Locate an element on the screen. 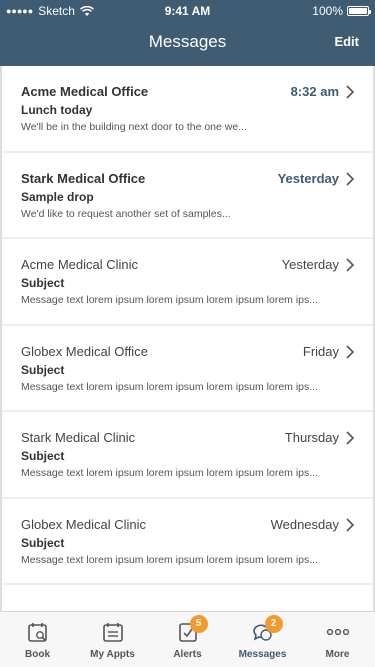 The image size is (375, 667). message-time: Wednesday is located at coordinates (304, 524).